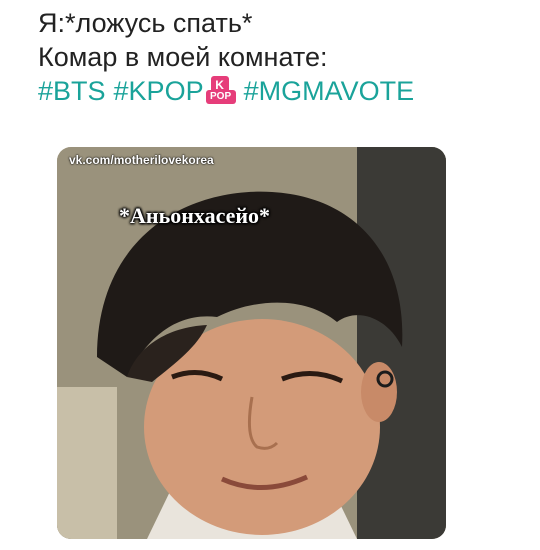 Image resolution: width=540 pixels, height=550 pixels. Describe the element at coordinates (145, 23) in the screenshot. I see `caption-line-1: Я:*ложусь спать*` at that location.